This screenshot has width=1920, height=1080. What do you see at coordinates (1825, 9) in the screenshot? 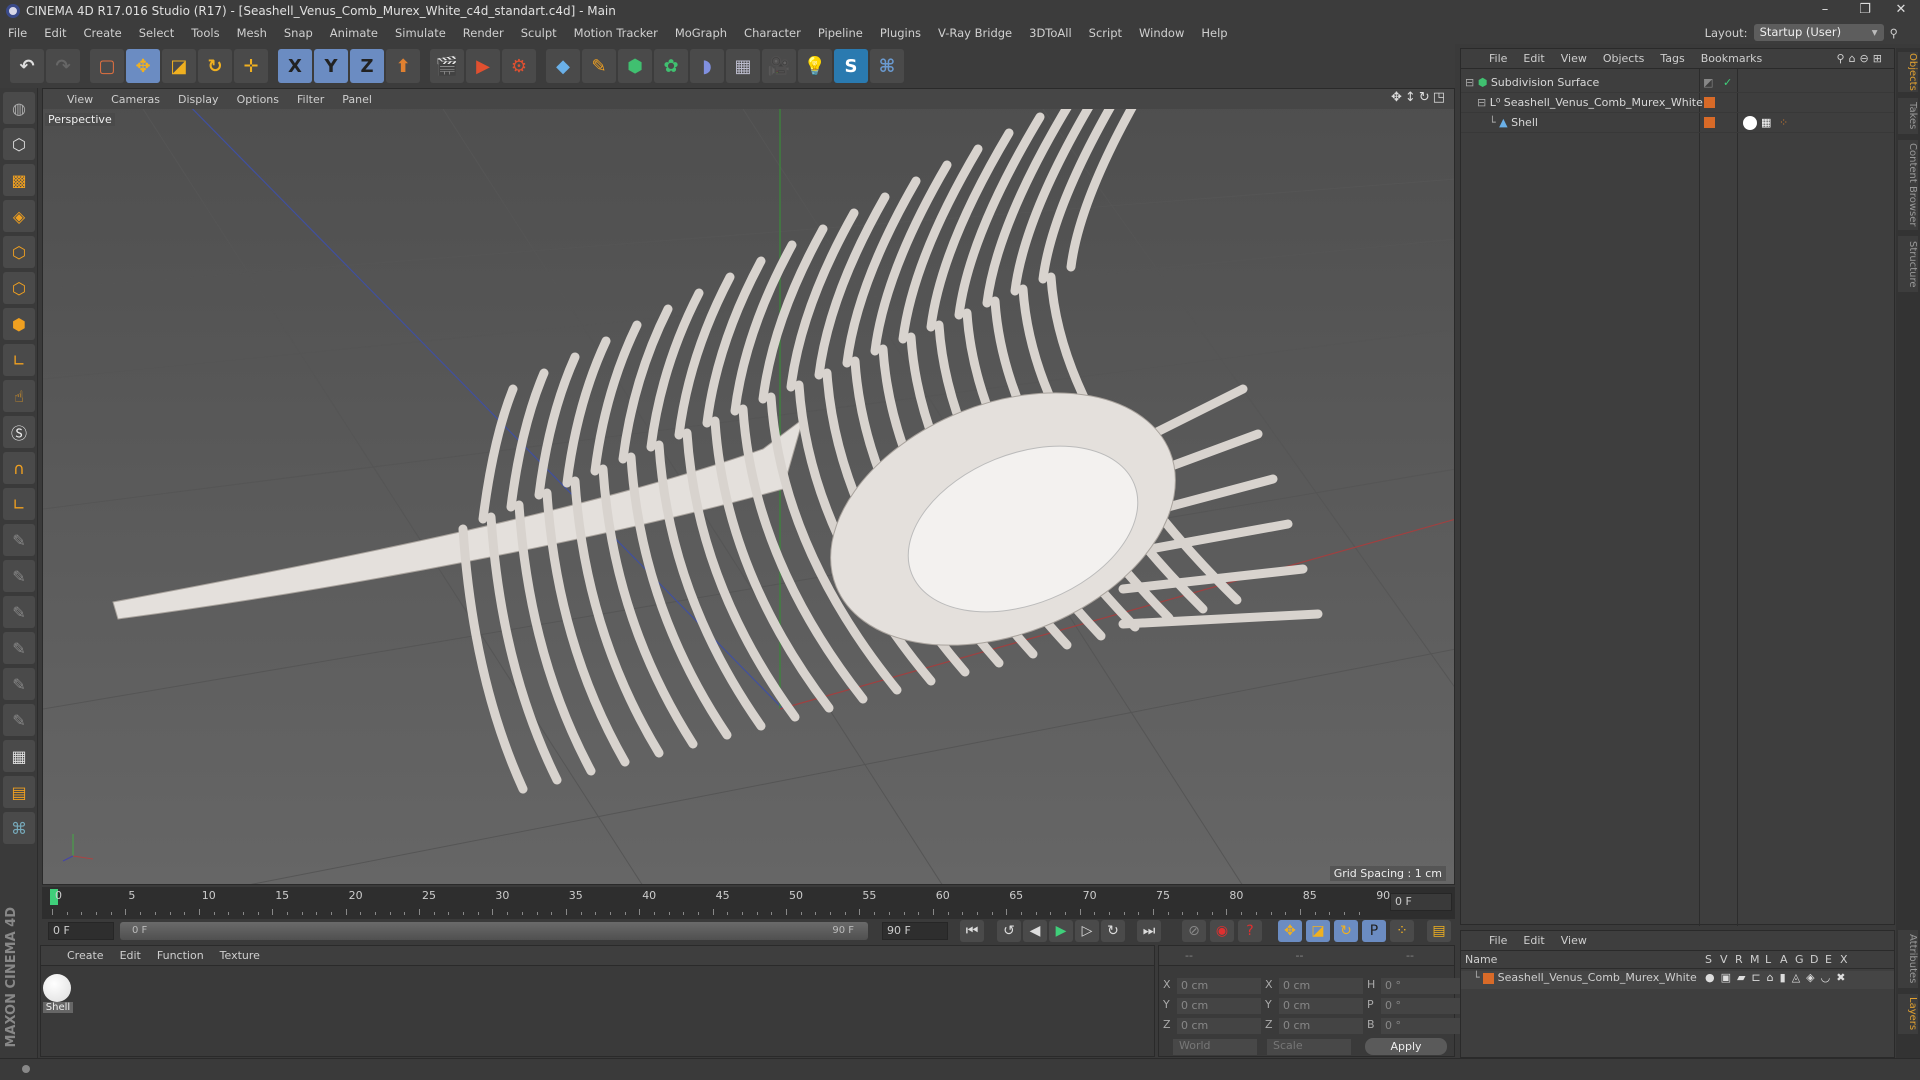
I see `minimize-button: –` at bounding box center [1825, 9].